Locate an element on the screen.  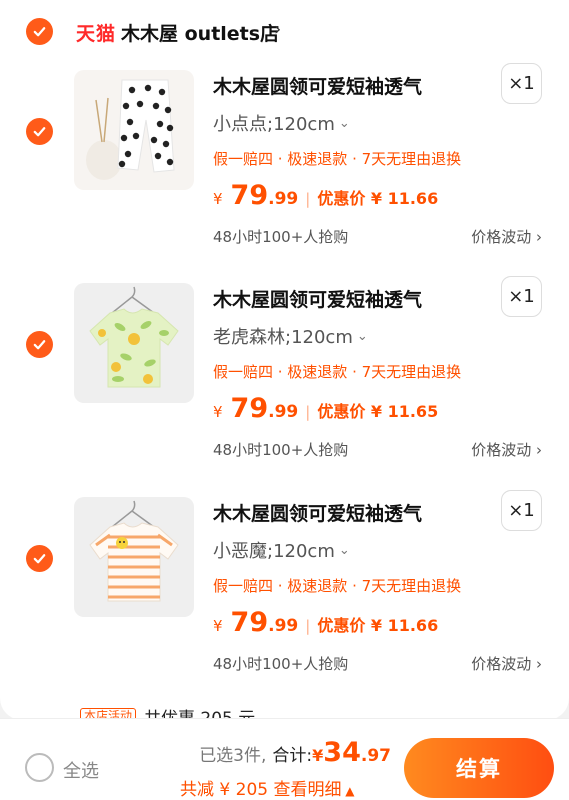
shop-select-checkbox is located at coordinates (39, 31).